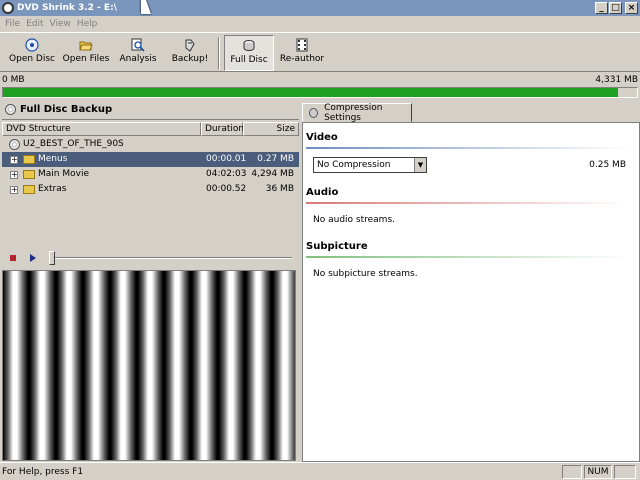 The width and height of the screenshot is (640, 480). Describe the element at coordinates (12, 24) in the screenshot. I see `menu-file: File` at that location.